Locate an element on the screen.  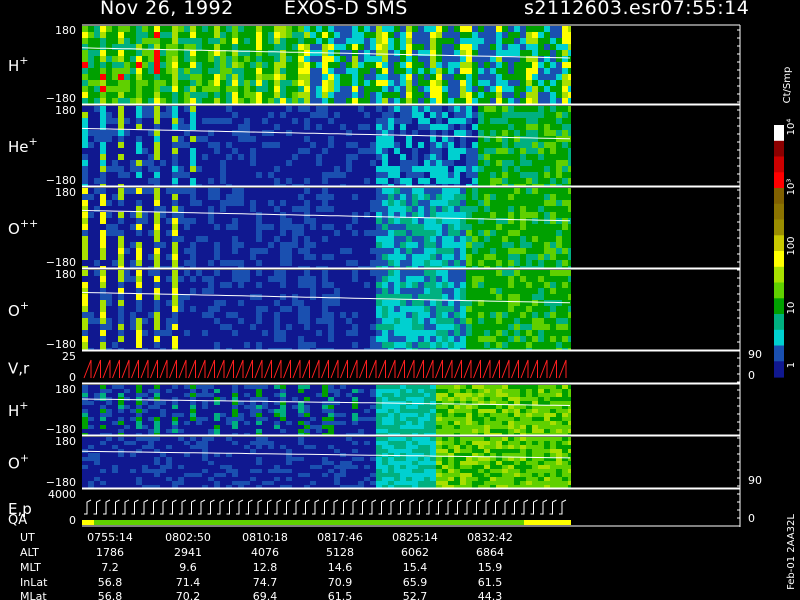
ephemeris-row-label: UT is located at coordinates (27, 537).